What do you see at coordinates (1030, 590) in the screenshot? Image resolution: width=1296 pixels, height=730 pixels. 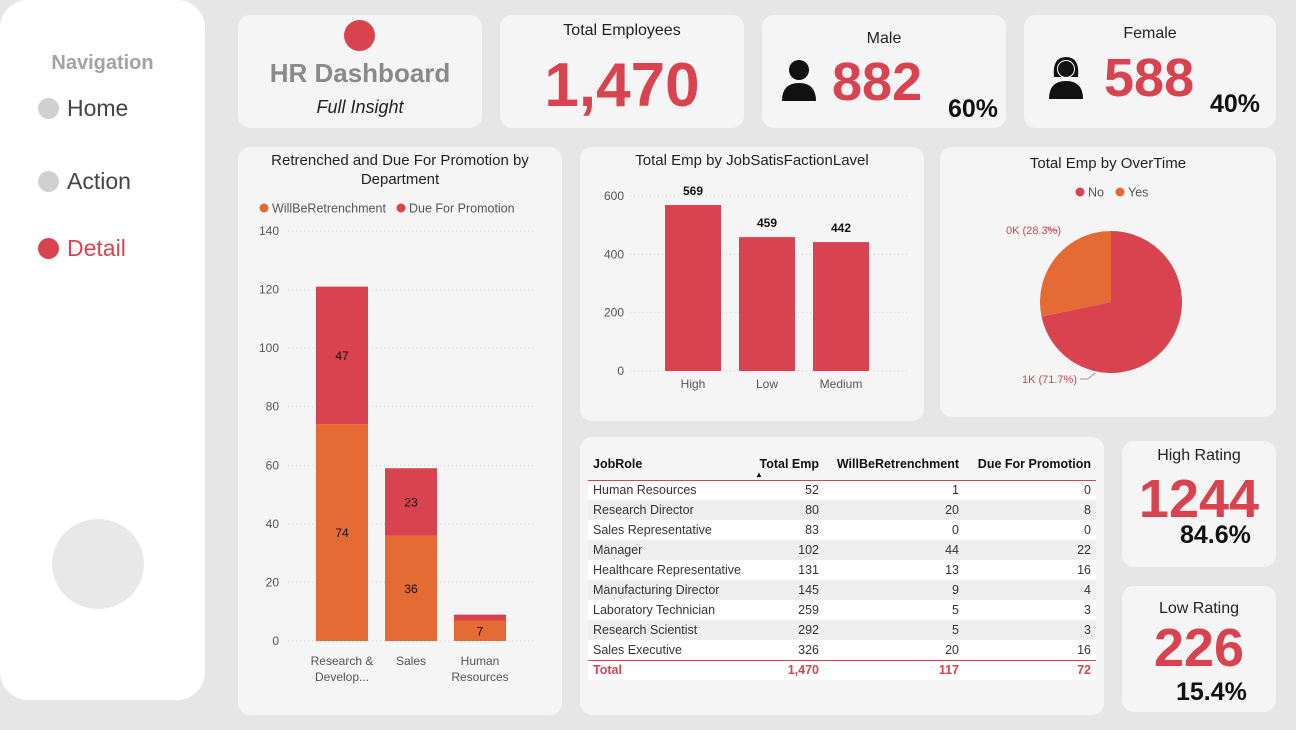 I see `table-cell: 4` at bounding box center [1030, 590].